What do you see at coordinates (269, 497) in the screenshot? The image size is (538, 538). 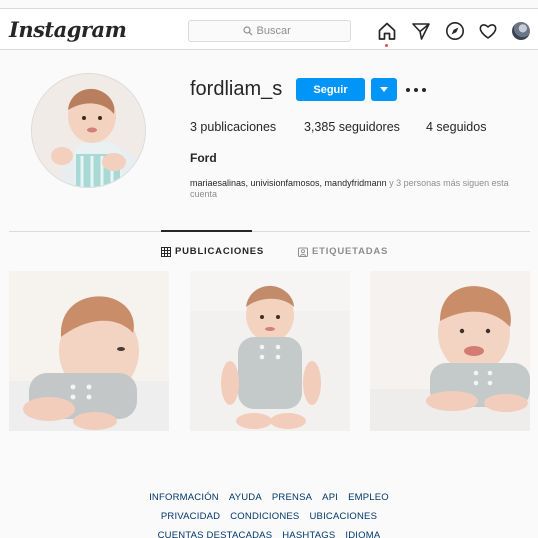 I see `footer-links-row-1: INFORMACIÓN AYUDA PRENSA API EMPLEO` at bounding box center [269, 497].